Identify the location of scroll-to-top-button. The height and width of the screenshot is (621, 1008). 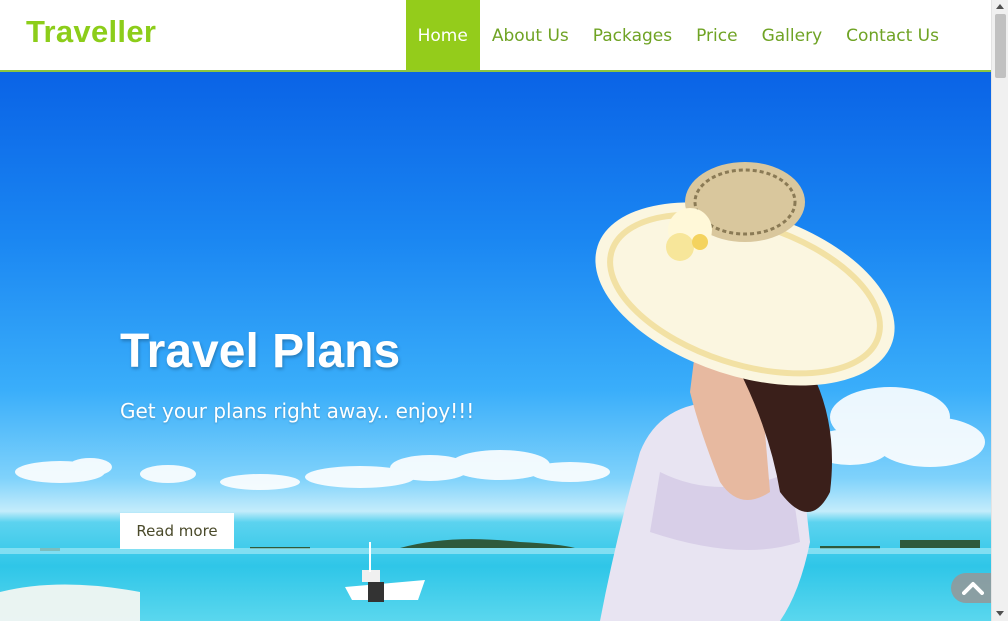
(971, 588).